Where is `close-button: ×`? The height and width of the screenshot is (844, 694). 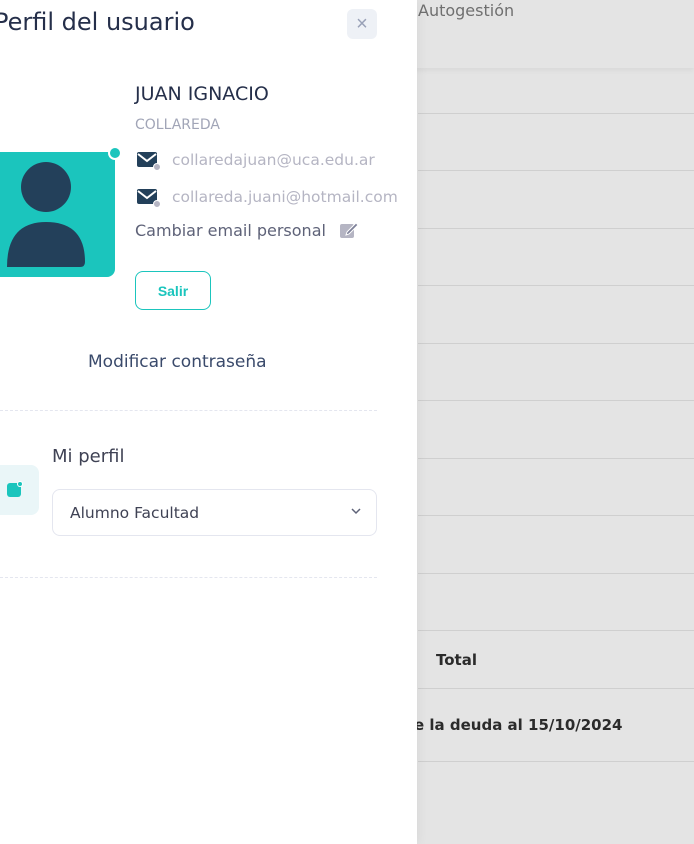 close-button: × is located at coordinates (362, 24).